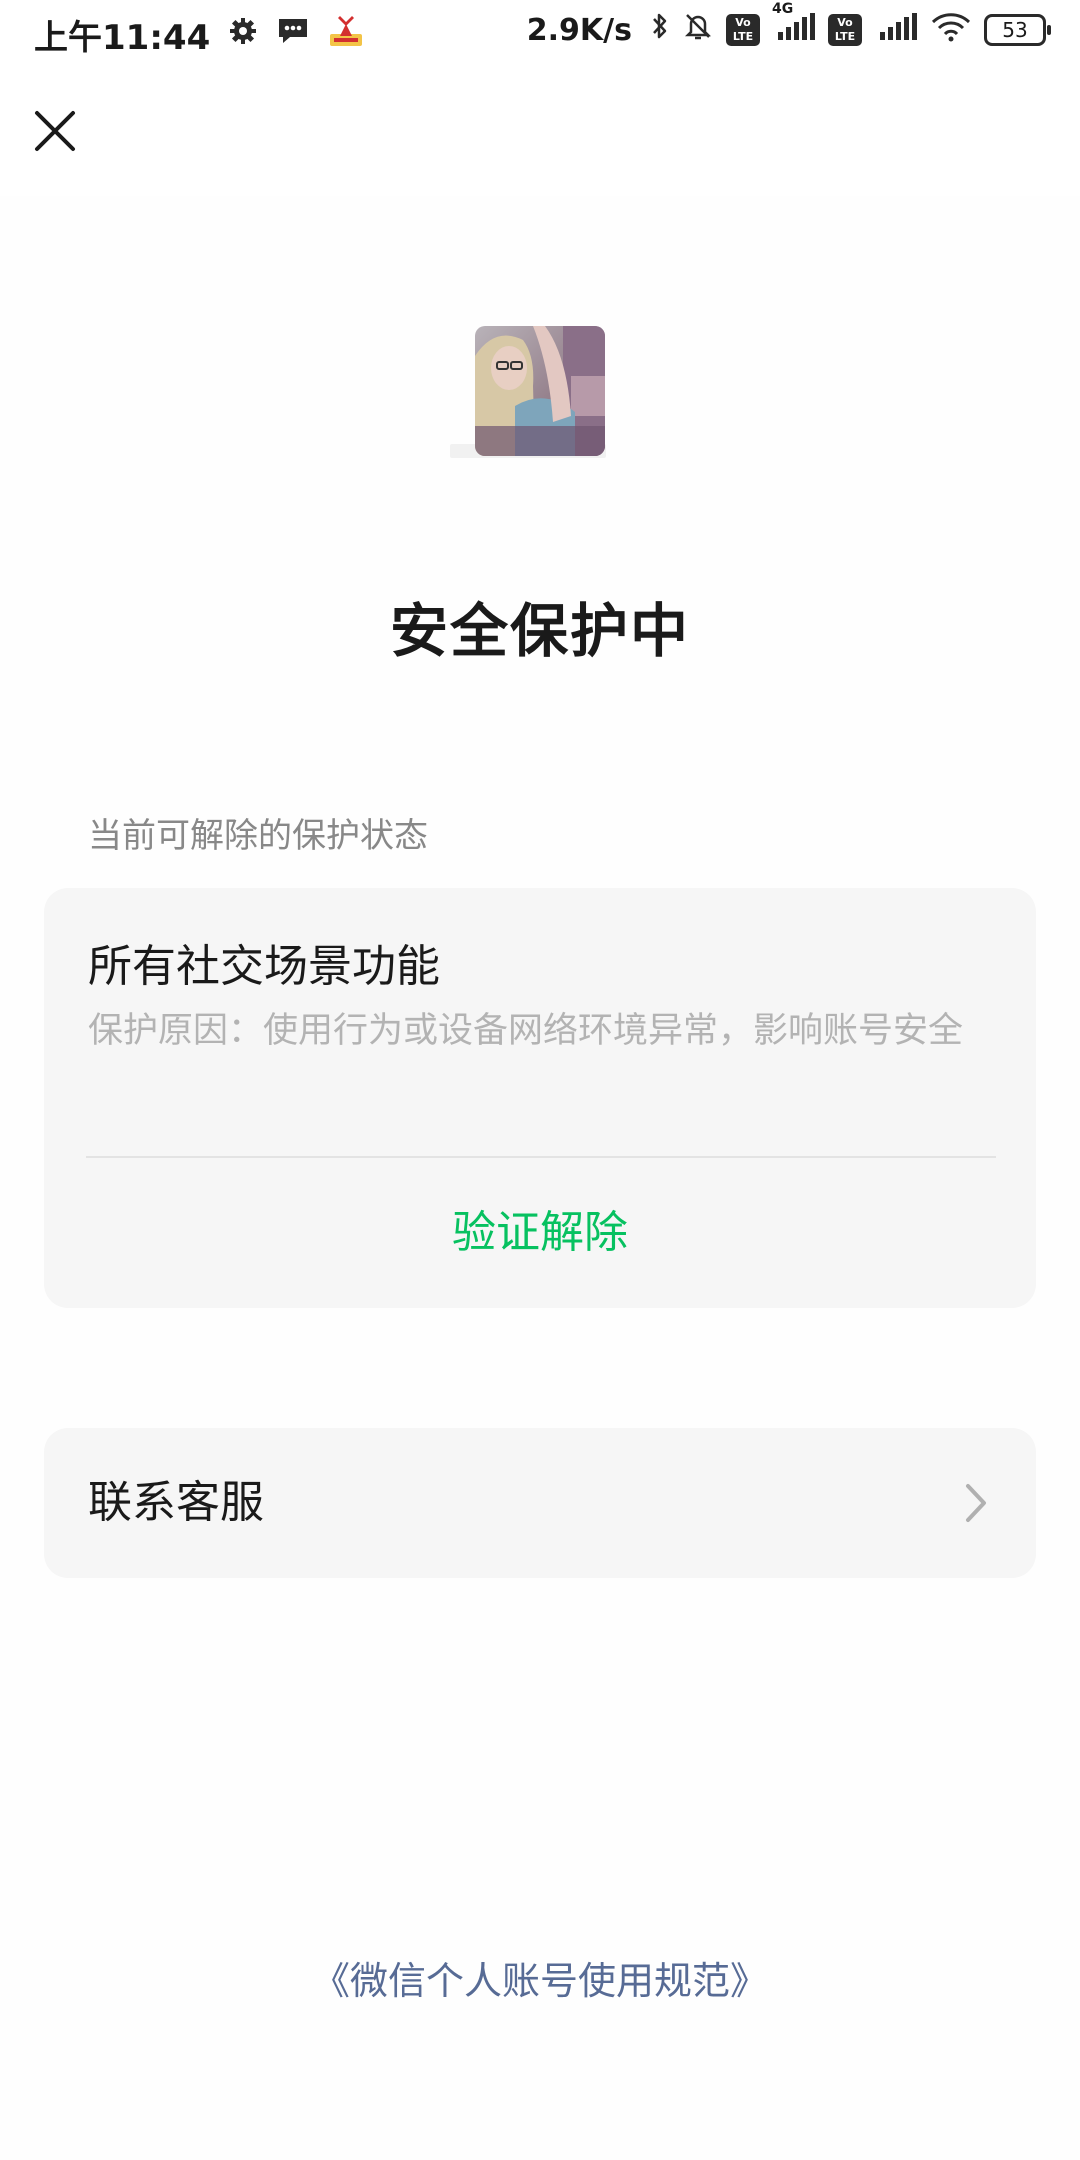 The image size is (1080, 2160). I want to click on close-button, so click(55, 131).